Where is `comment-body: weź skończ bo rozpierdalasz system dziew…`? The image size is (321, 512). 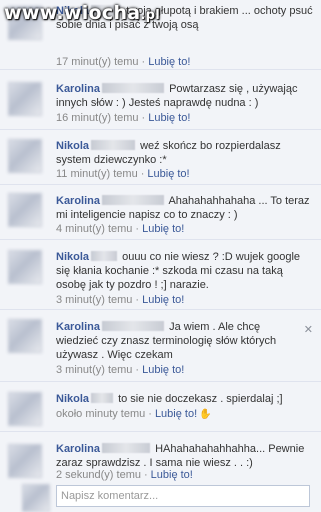
comment-body: weź skończ bo rozpierdalasz system dziew… is located at coordinates (168, 153).